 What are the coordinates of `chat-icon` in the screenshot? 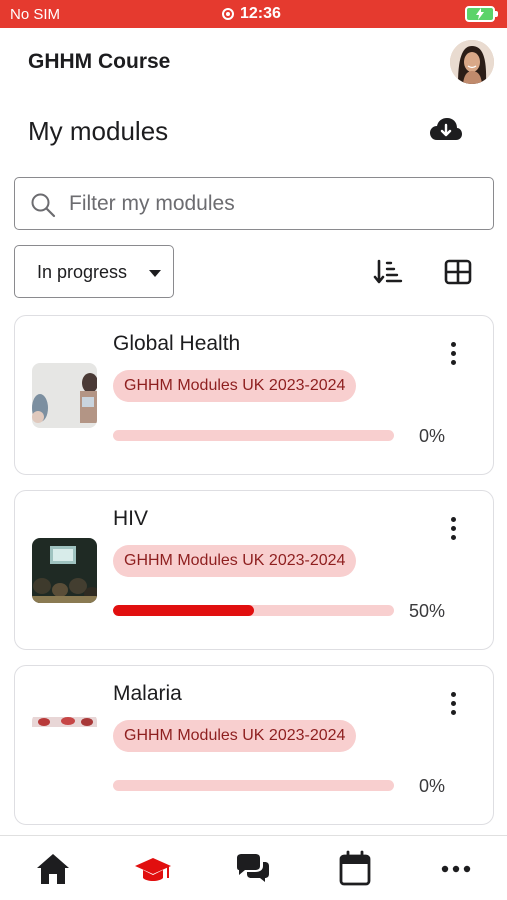 It's located at (253, 868).